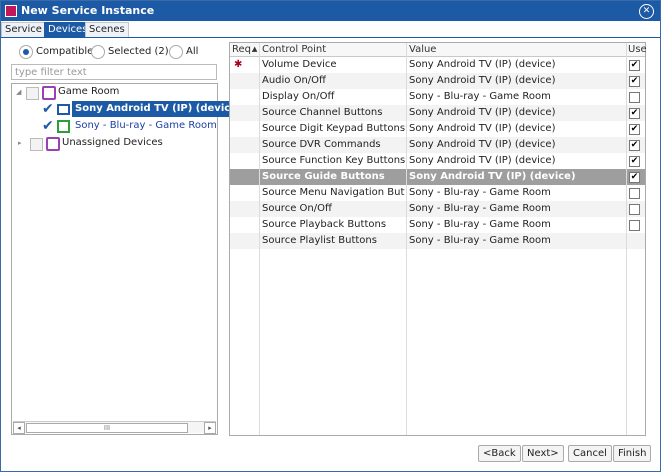 The image size is (661, 472). Describe the element at coordinates (88, 10) in the screenshot. I see `window-title: New Service Instance` at that location.